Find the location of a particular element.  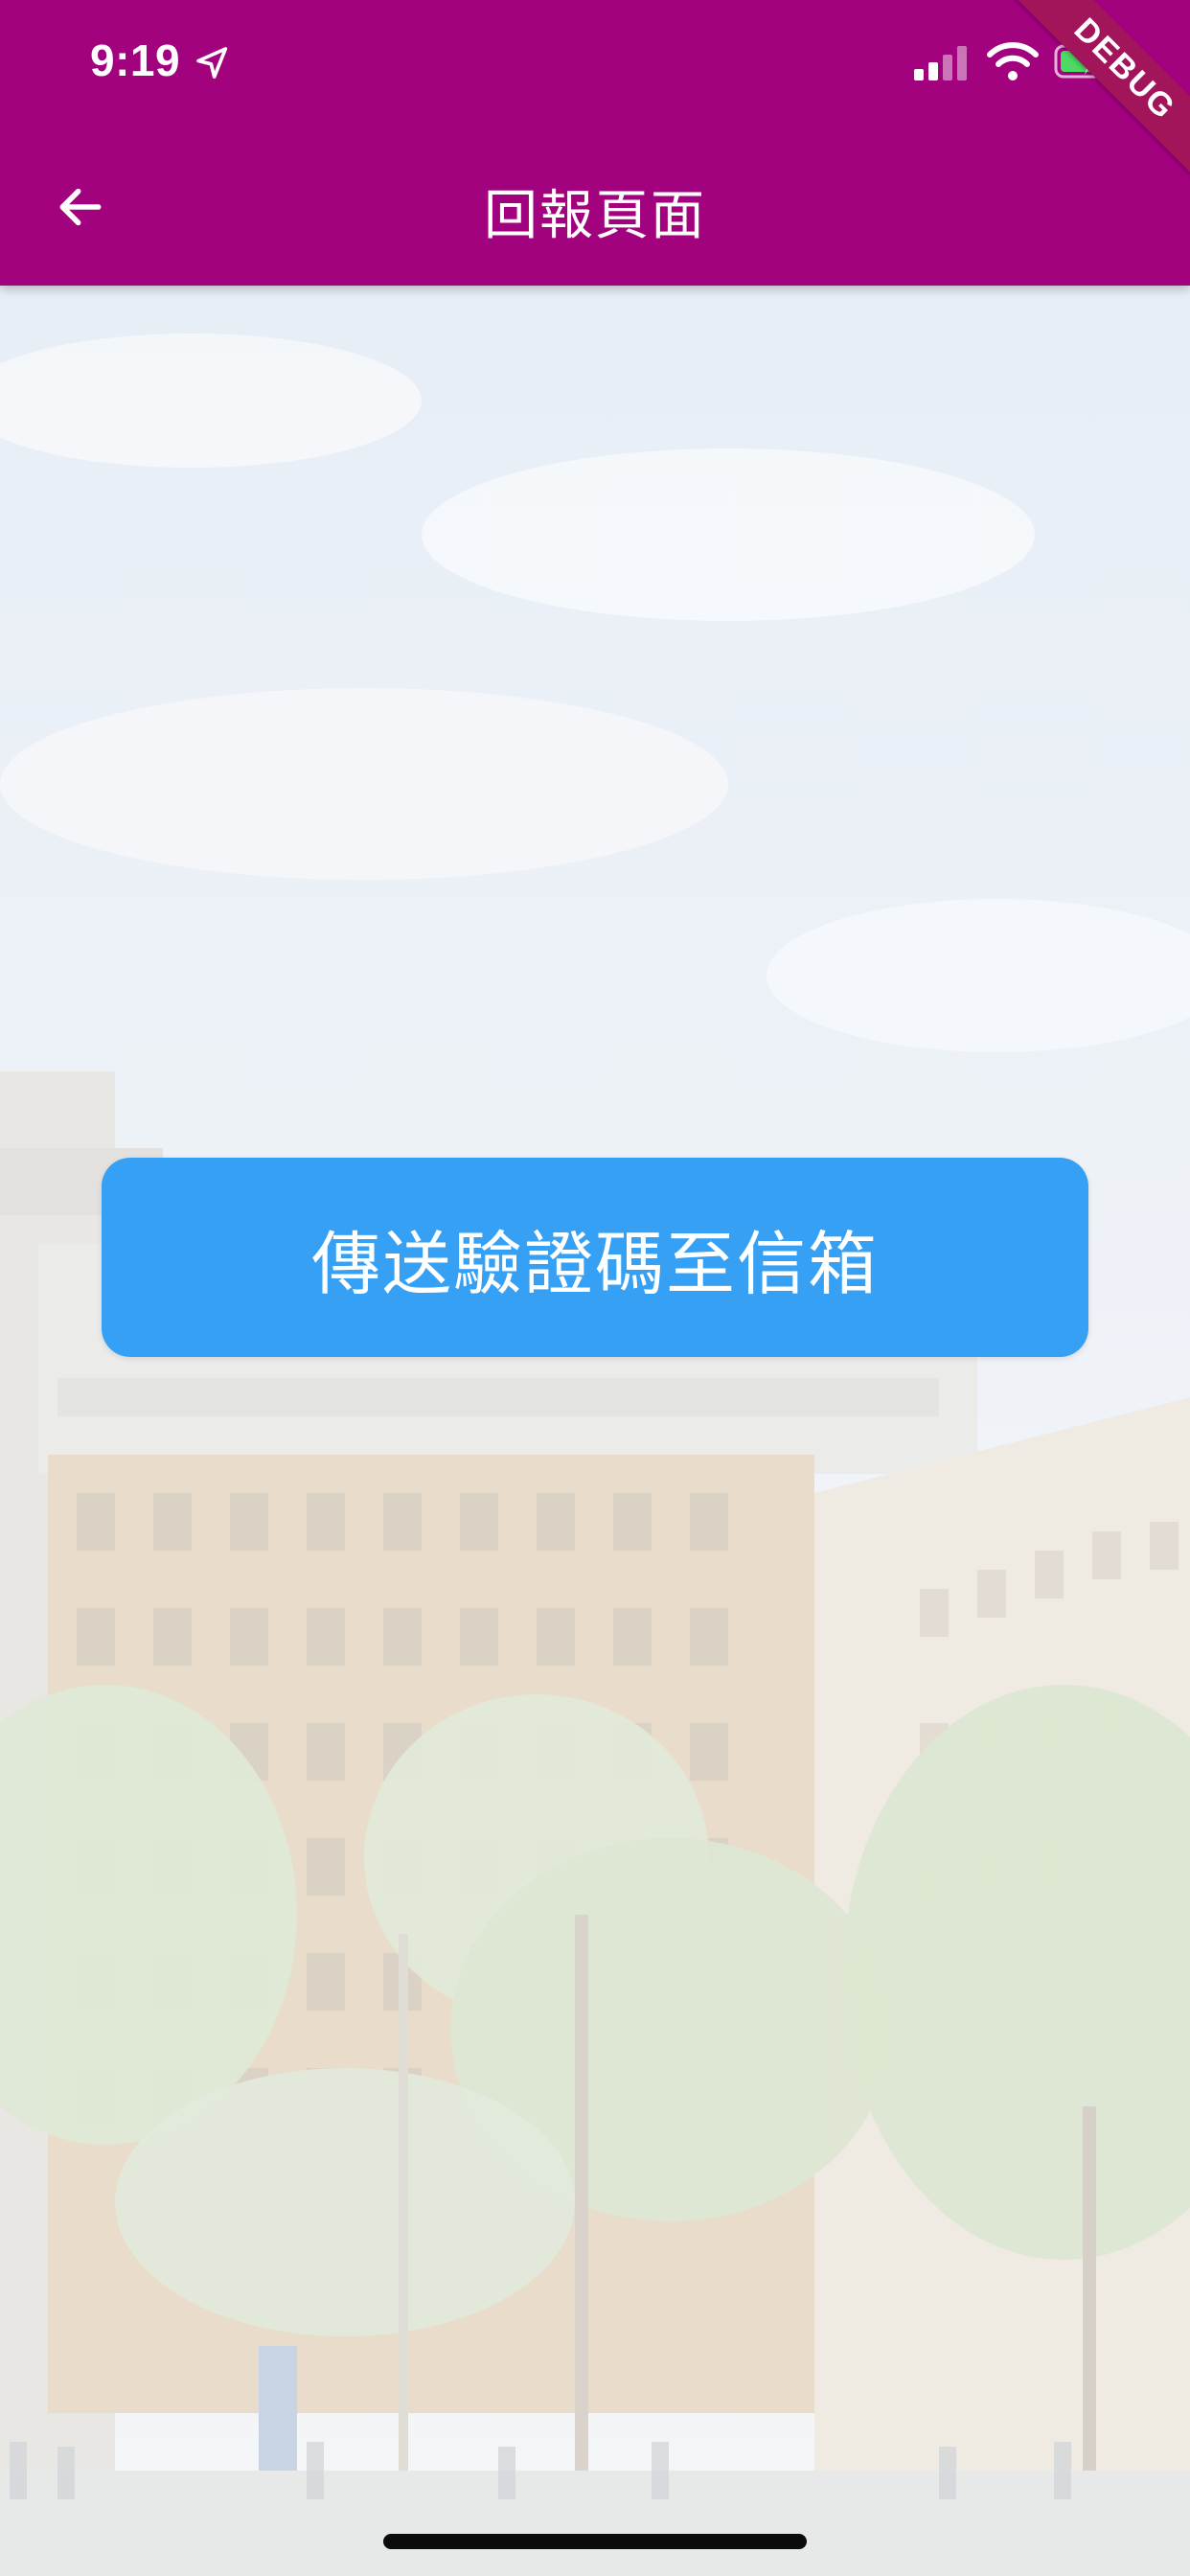

location-arrow-icon is located at coordinates (213, 63).